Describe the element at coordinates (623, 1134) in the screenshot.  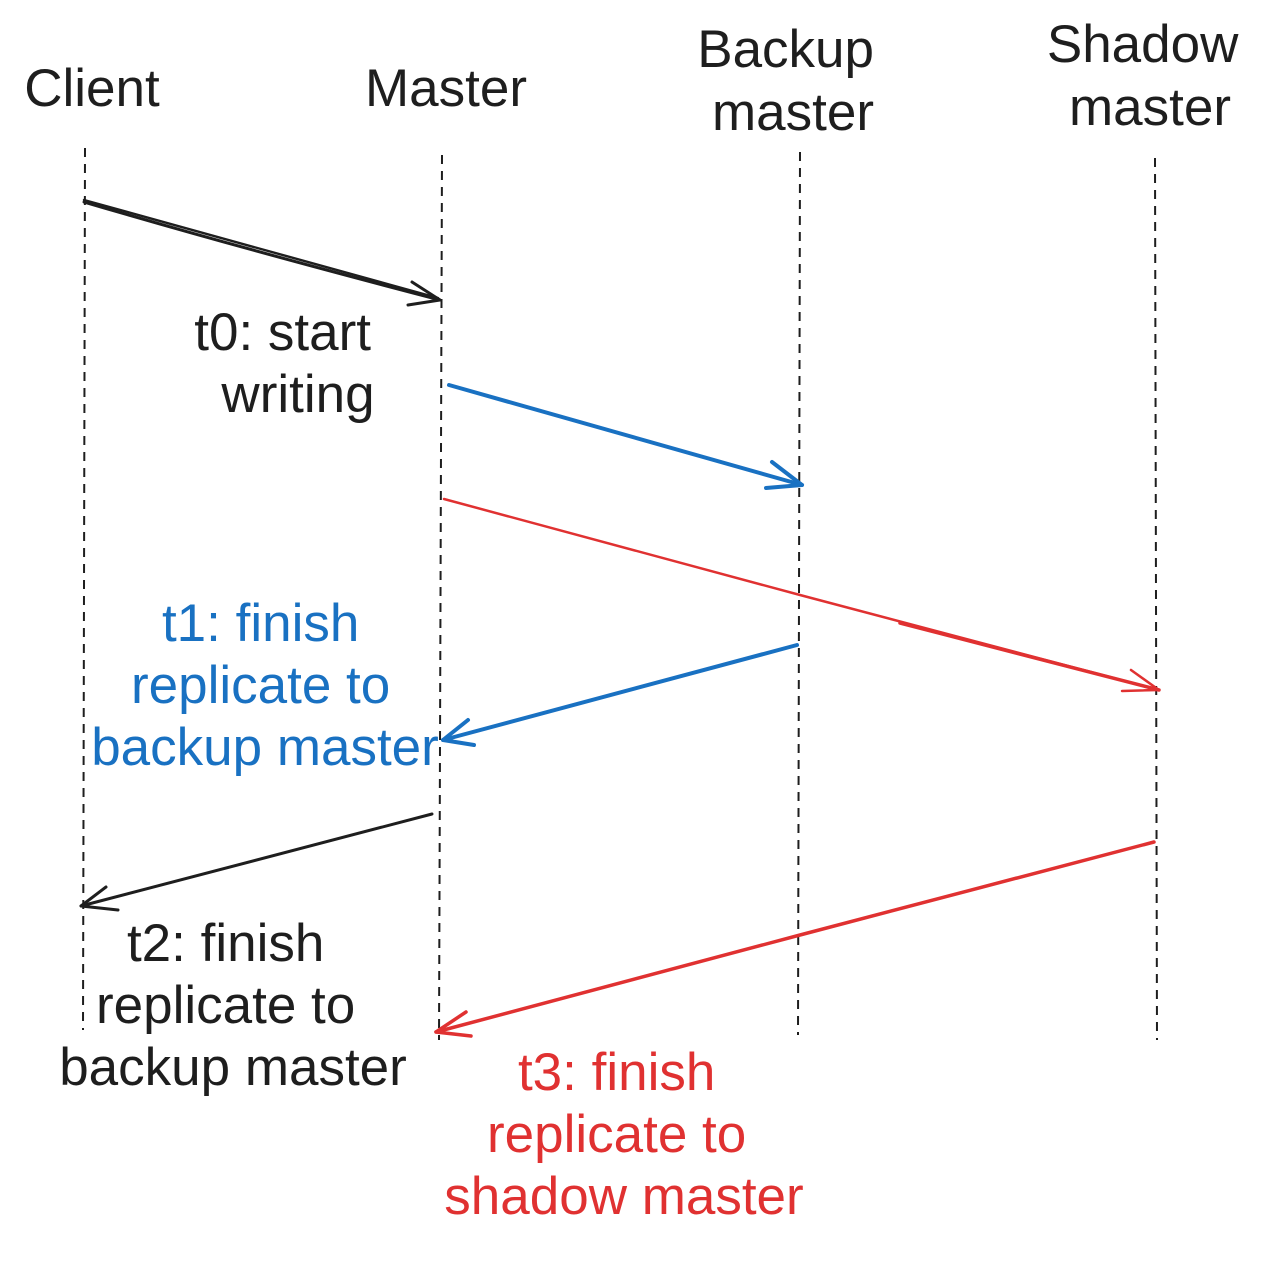
I see `annotation-t3: t3: finish replicate to shadow master` at that location.